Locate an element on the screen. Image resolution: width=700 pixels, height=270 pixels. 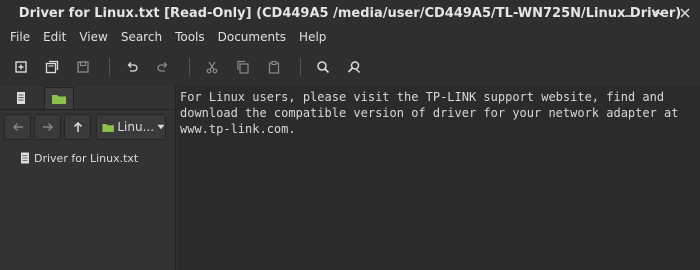
back-arrow-icon is located at coordinates (17, 127).